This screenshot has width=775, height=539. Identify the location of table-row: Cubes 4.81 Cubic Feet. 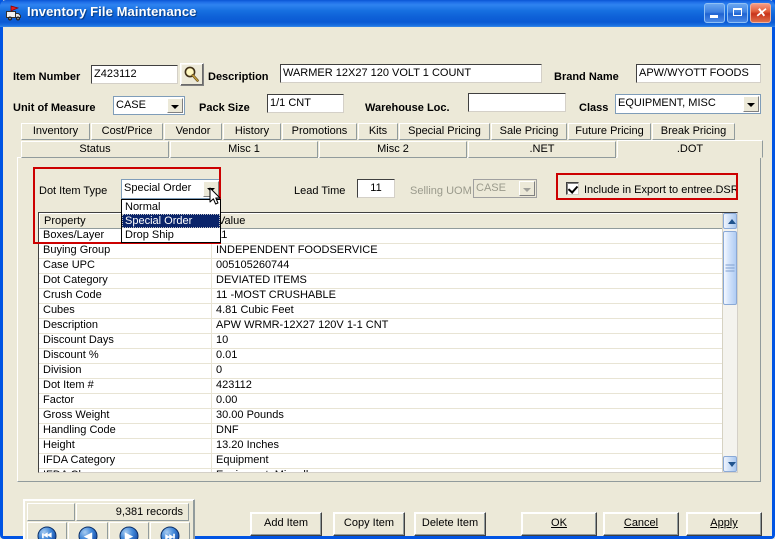
(388, 311).